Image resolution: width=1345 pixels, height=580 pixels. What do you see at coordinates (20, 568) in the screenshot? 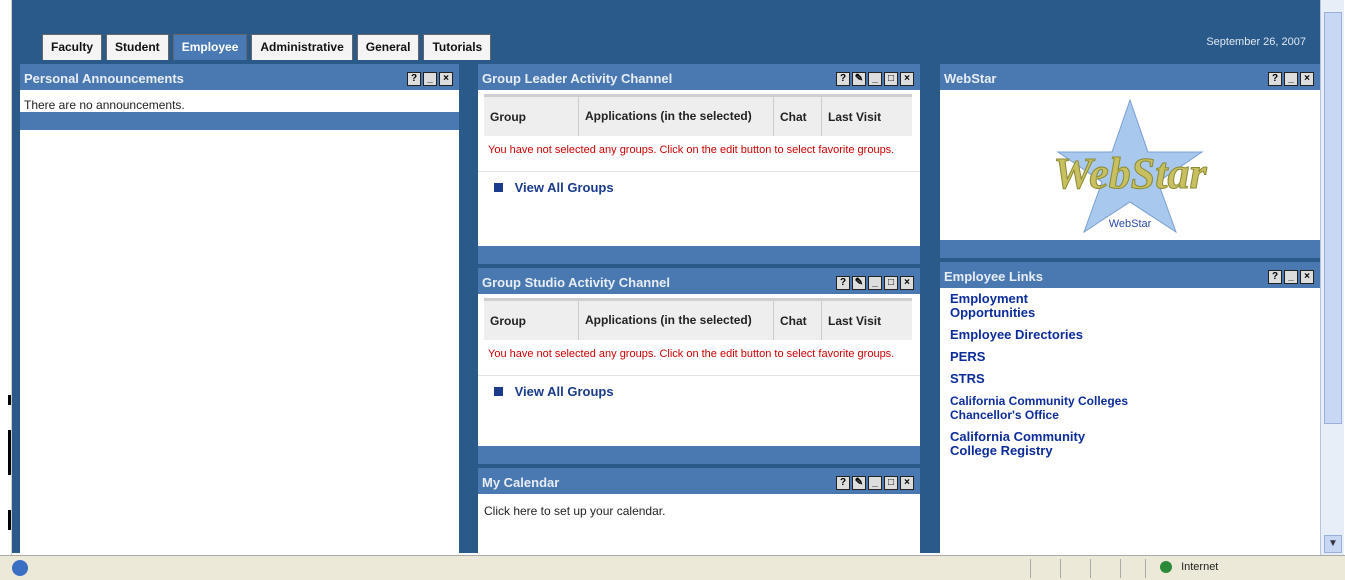
I see `page-icon` at bounding box center [20, 568].